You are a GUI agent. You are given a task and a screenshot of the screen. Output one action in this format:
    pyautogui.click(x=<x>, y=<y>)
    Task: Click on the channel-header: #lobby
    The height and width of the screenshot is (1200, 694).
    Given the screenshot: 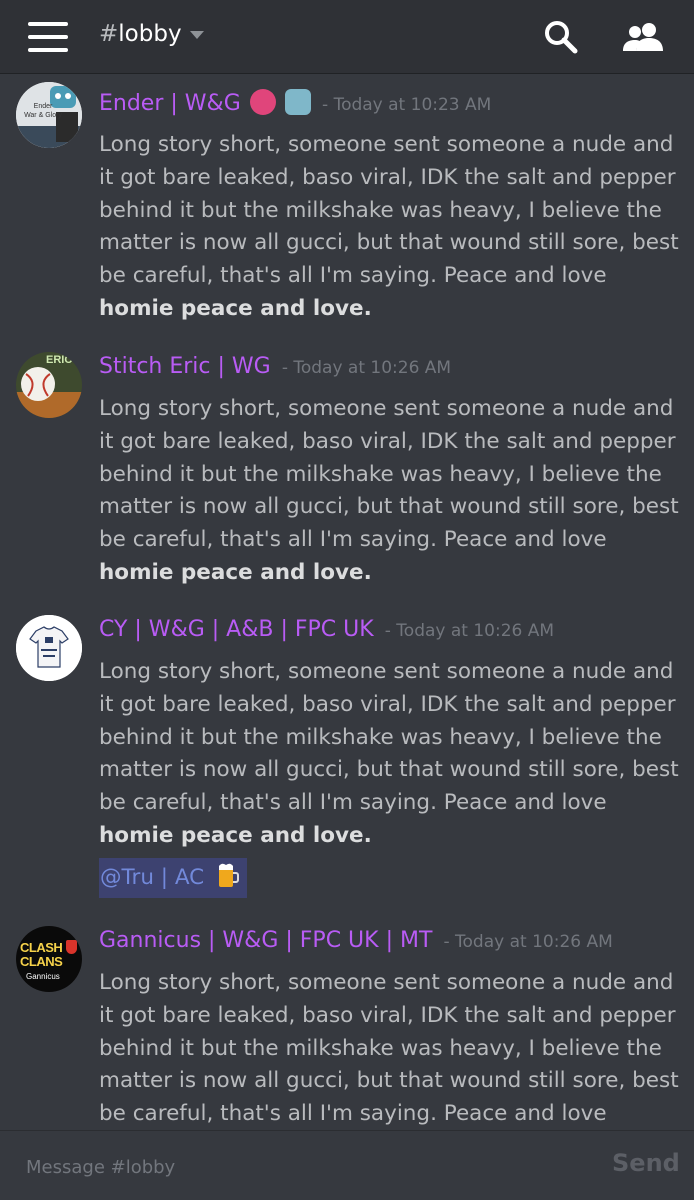 What is the action you would take?
    pyautogui.click(x=347, y=37)
    